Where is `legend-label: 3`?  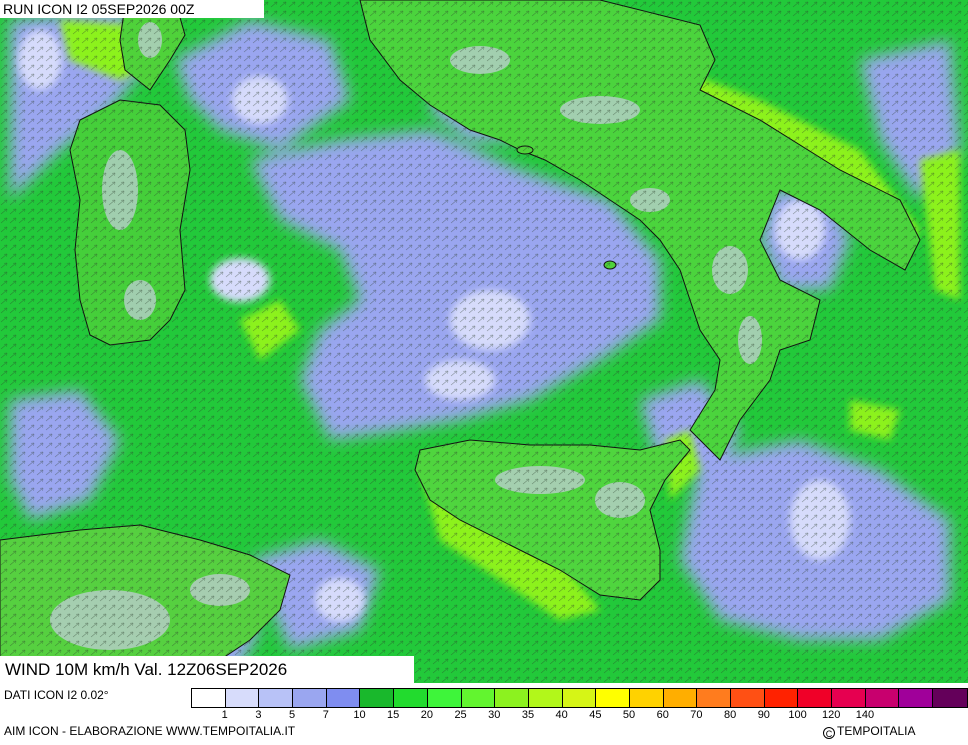 legend-label: 3 is located at coordinates (258, 715).